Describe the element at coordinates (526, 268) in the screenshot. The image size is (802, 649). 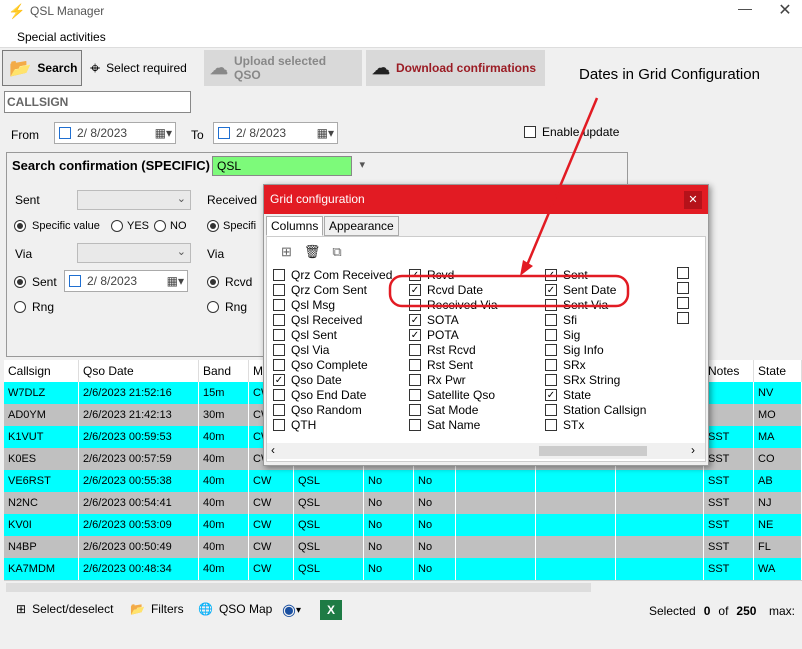
I see `annotation-arrowhead` at that location.